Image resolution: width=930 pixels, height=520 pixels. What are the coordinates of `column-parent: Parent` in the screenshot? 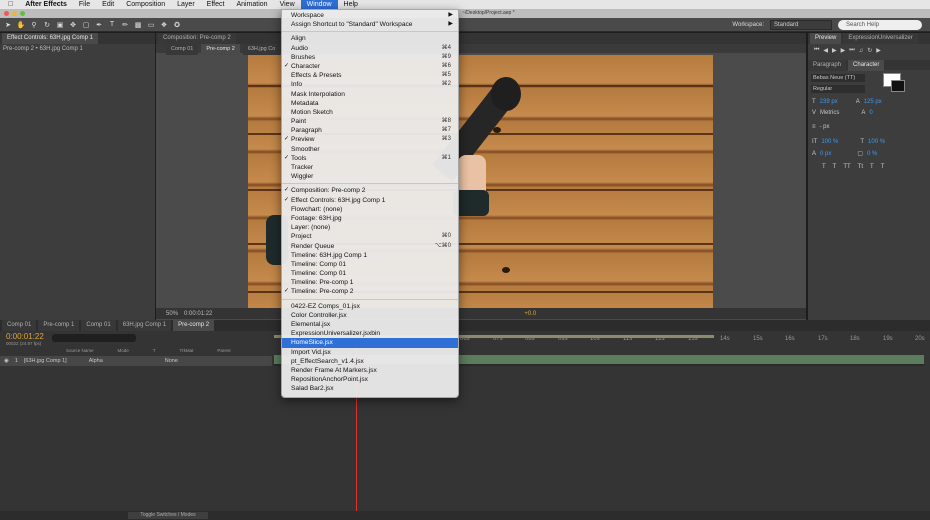 It's located at (223, 351).